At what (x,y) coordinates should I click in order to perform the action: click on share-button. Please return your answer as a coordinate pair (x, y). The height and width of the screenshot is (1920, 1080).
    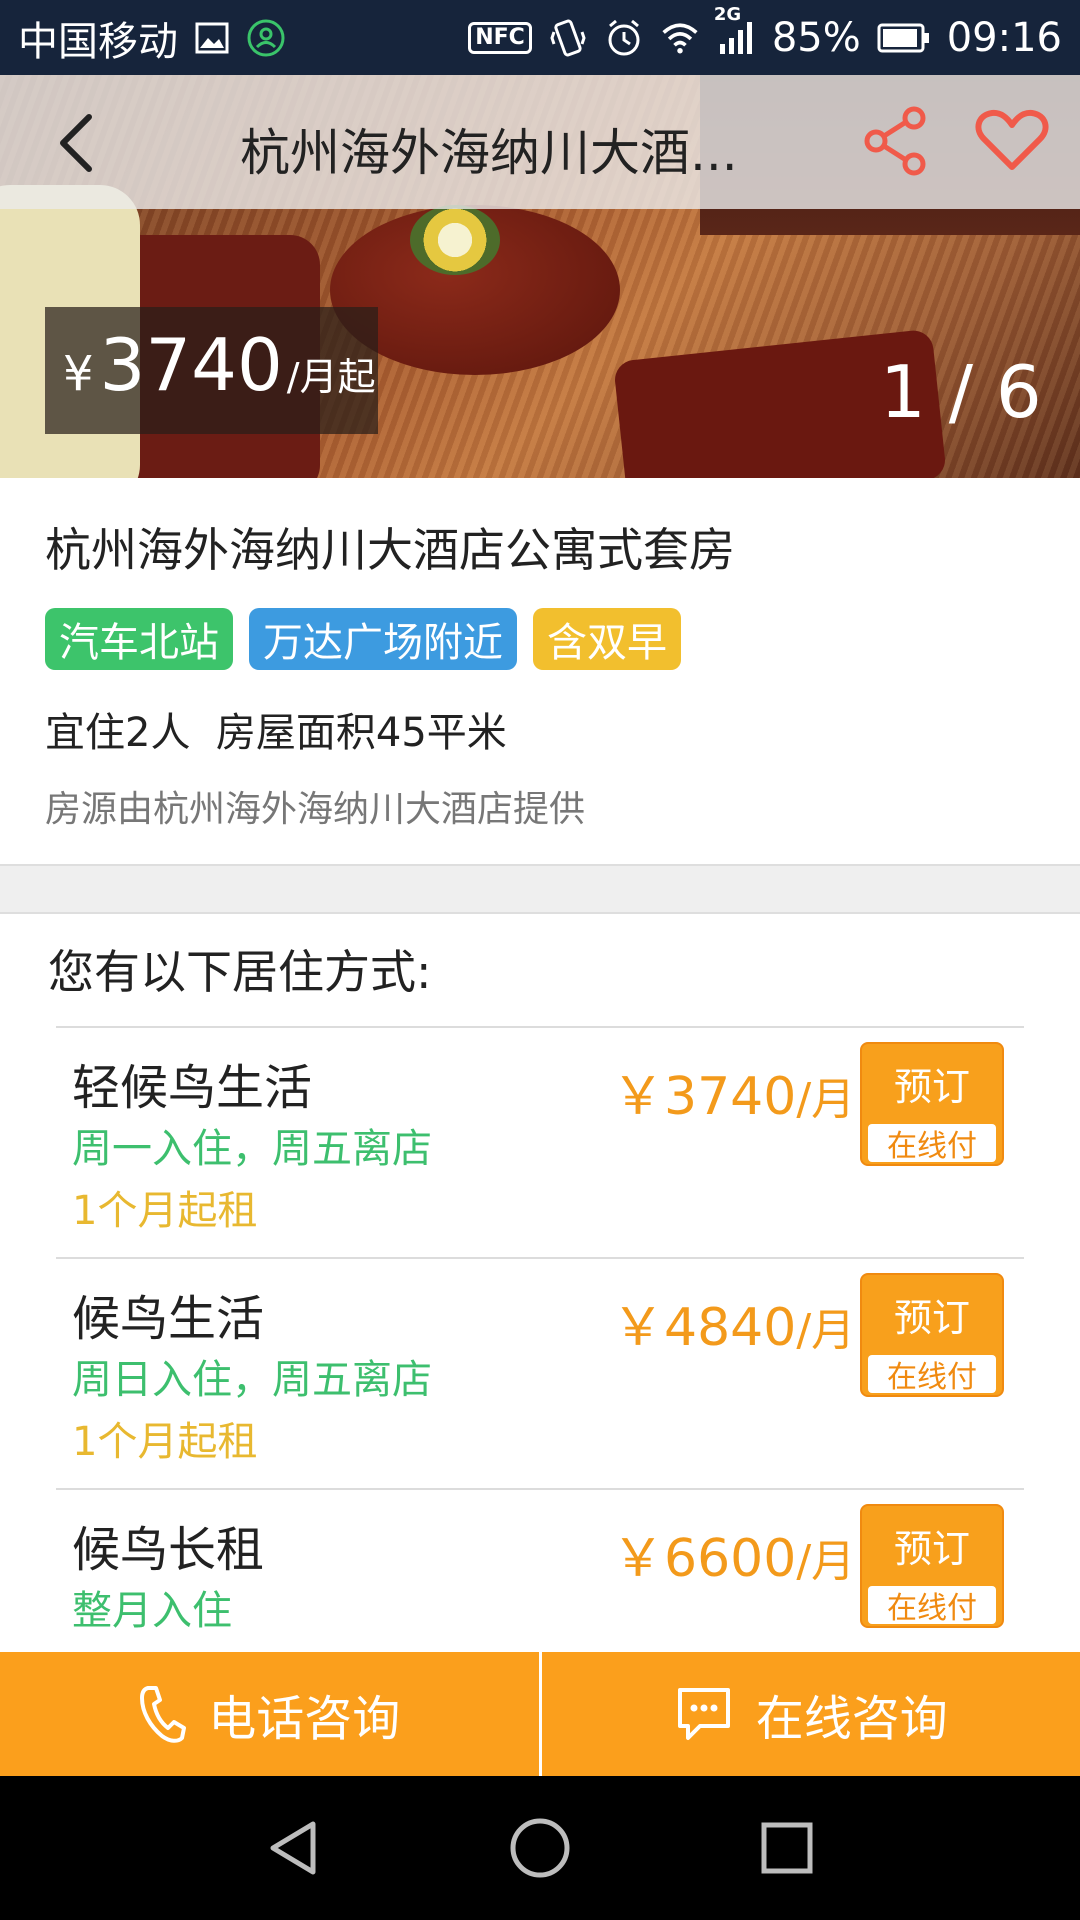
    Looking at the image, I should click on (896, 141).